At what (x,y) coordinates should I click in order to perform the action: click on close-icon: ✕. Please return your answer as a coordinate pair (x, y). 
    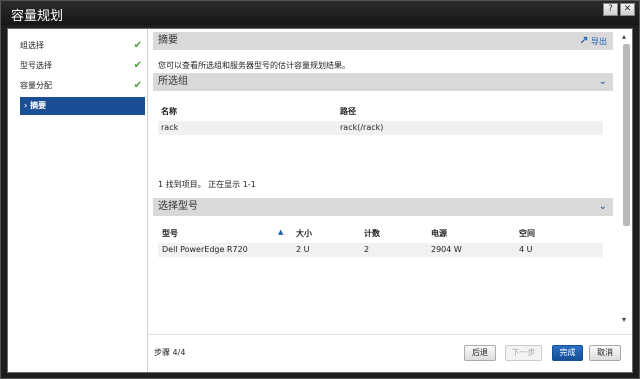
    Looking at the image, I should click on (627, 9).